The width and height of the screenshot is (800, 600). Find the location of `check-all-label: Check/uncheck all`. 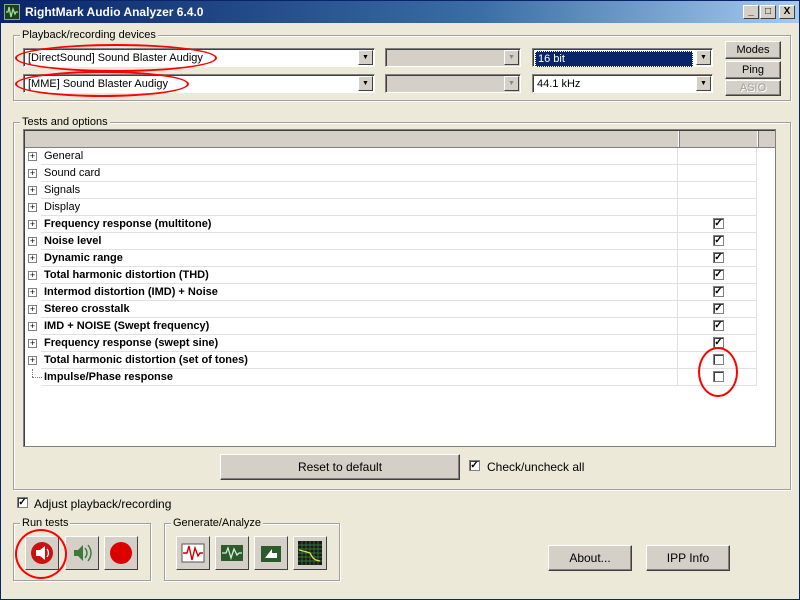

check-all-label: Check/uncheck all is located at coordinates (535, 467).